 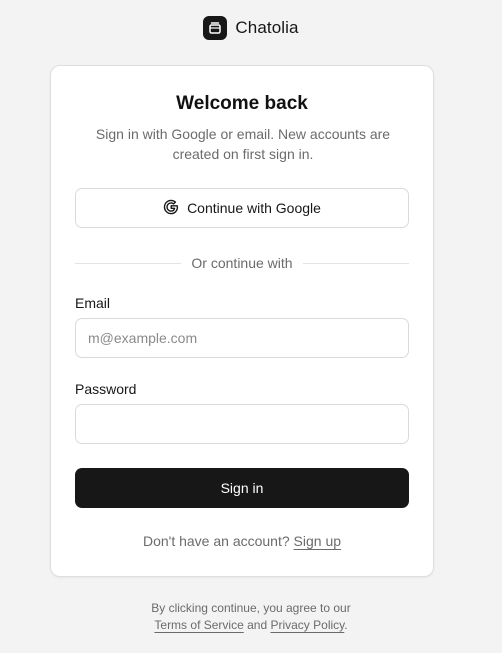 What do you see at coordinates (254, 208) in the screenshot?
I see `google-button-label: Continue with Google` at bounding box center [254, 208].